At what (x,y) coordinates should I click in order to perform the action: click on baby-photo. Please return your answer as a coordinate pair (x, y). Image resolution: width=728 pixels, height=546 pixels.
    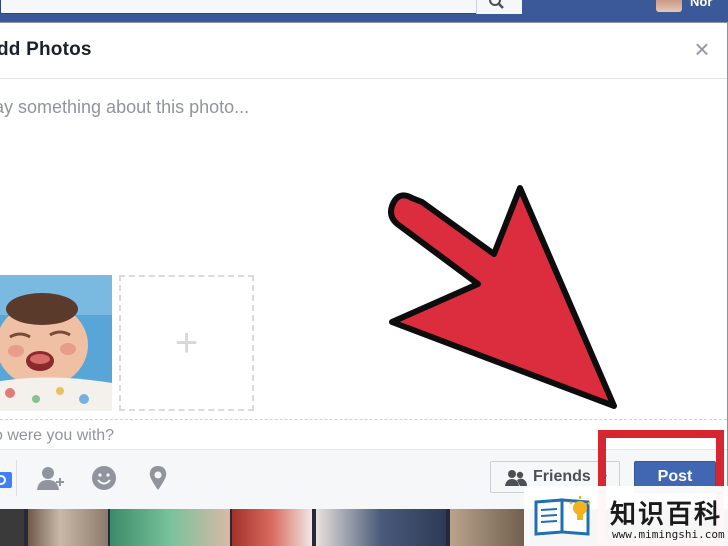
    Looking at the image, I should click on (56, 343).